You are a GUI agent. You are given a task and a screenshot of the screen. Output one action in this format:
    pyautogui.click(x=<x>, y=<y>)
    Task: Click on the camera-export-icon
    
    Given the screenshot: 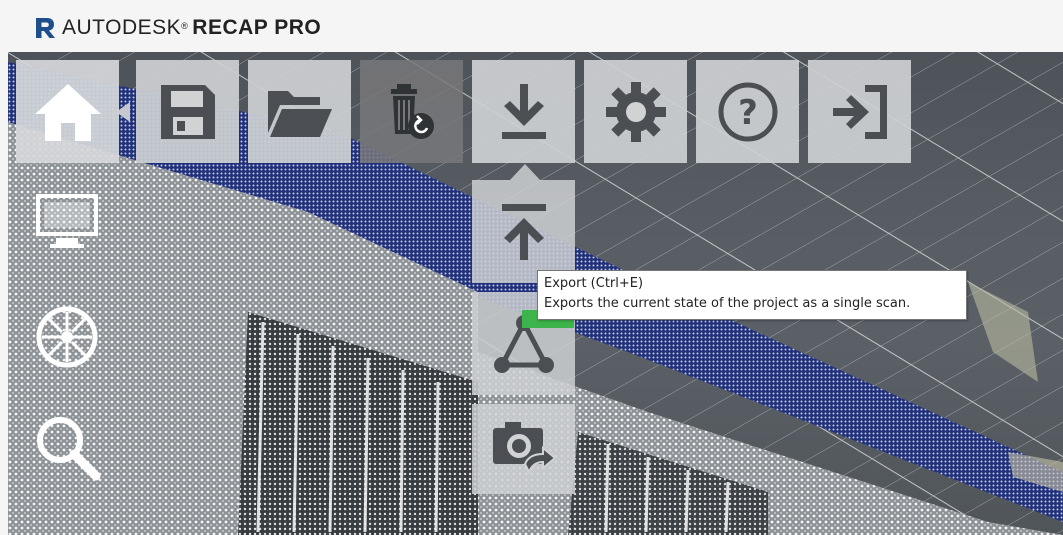 What is the action you would take?
    pyautogui.click(x=524, y=448)
    